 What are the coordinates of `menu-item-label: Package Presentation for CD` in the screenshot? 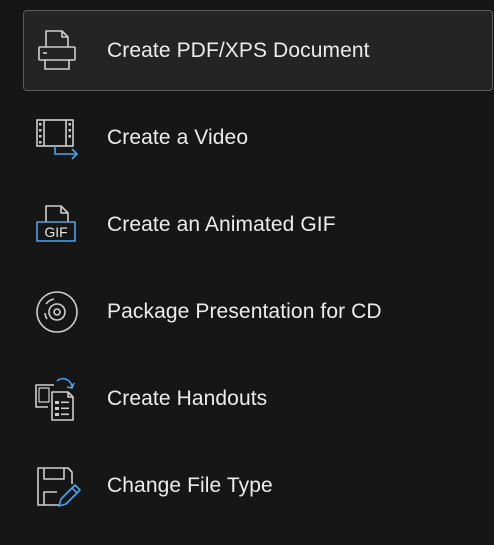 It's located at (244, 311).